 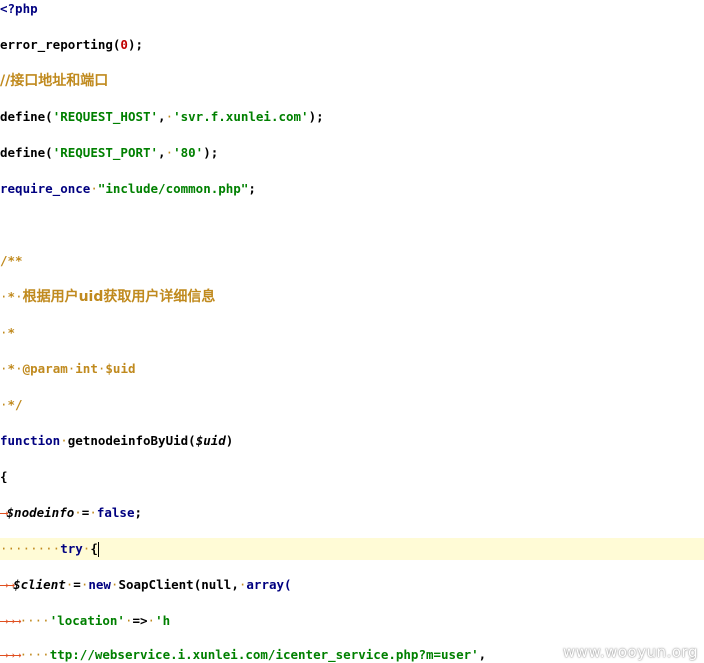 I want to click on string-literal: 'REQUEST_PORT', so click(x=105, y=152).